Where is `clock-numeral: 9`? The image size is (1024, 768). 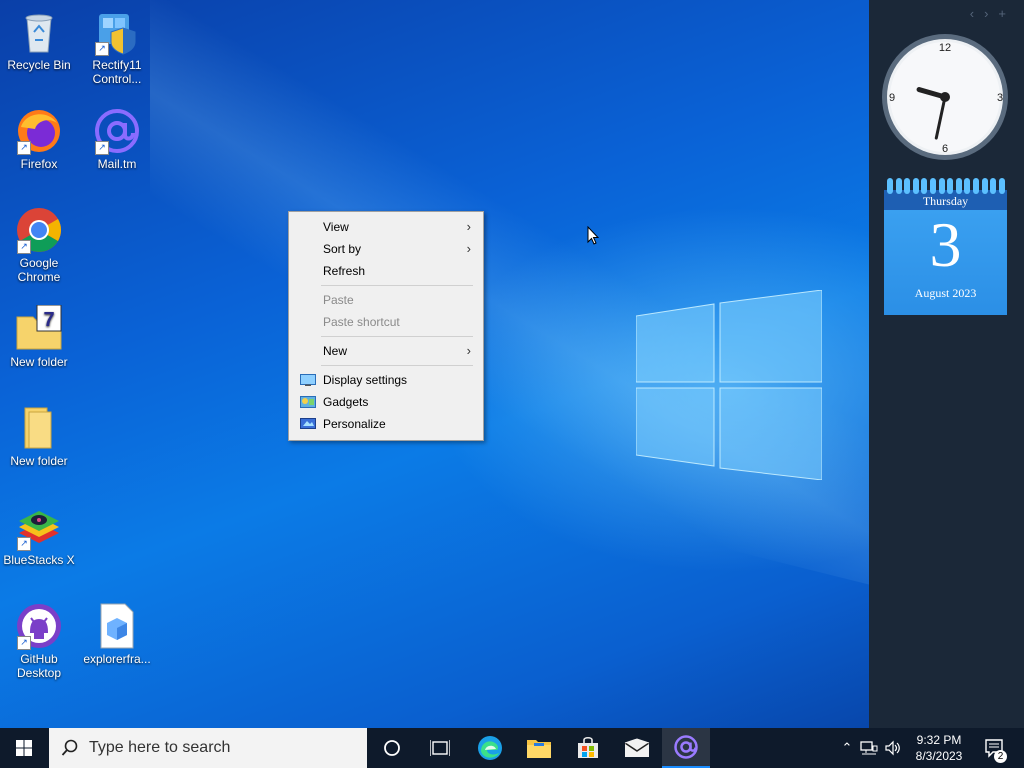 clock-numeral: 9 is located at coordinates (892, 98).